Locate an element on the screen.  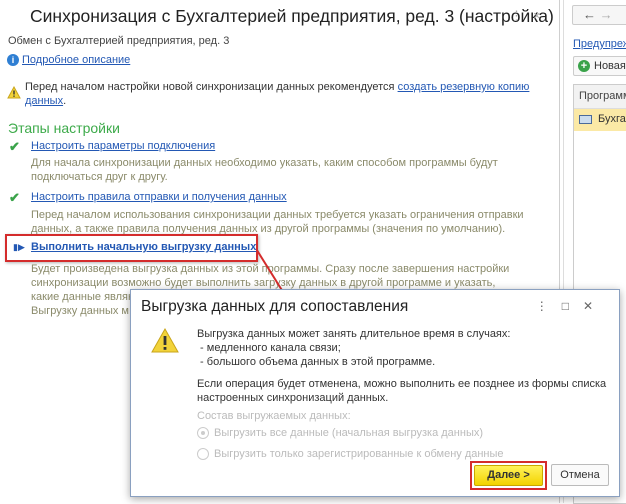
warnings-link: Предупреж is located at coordinates (599, 44).